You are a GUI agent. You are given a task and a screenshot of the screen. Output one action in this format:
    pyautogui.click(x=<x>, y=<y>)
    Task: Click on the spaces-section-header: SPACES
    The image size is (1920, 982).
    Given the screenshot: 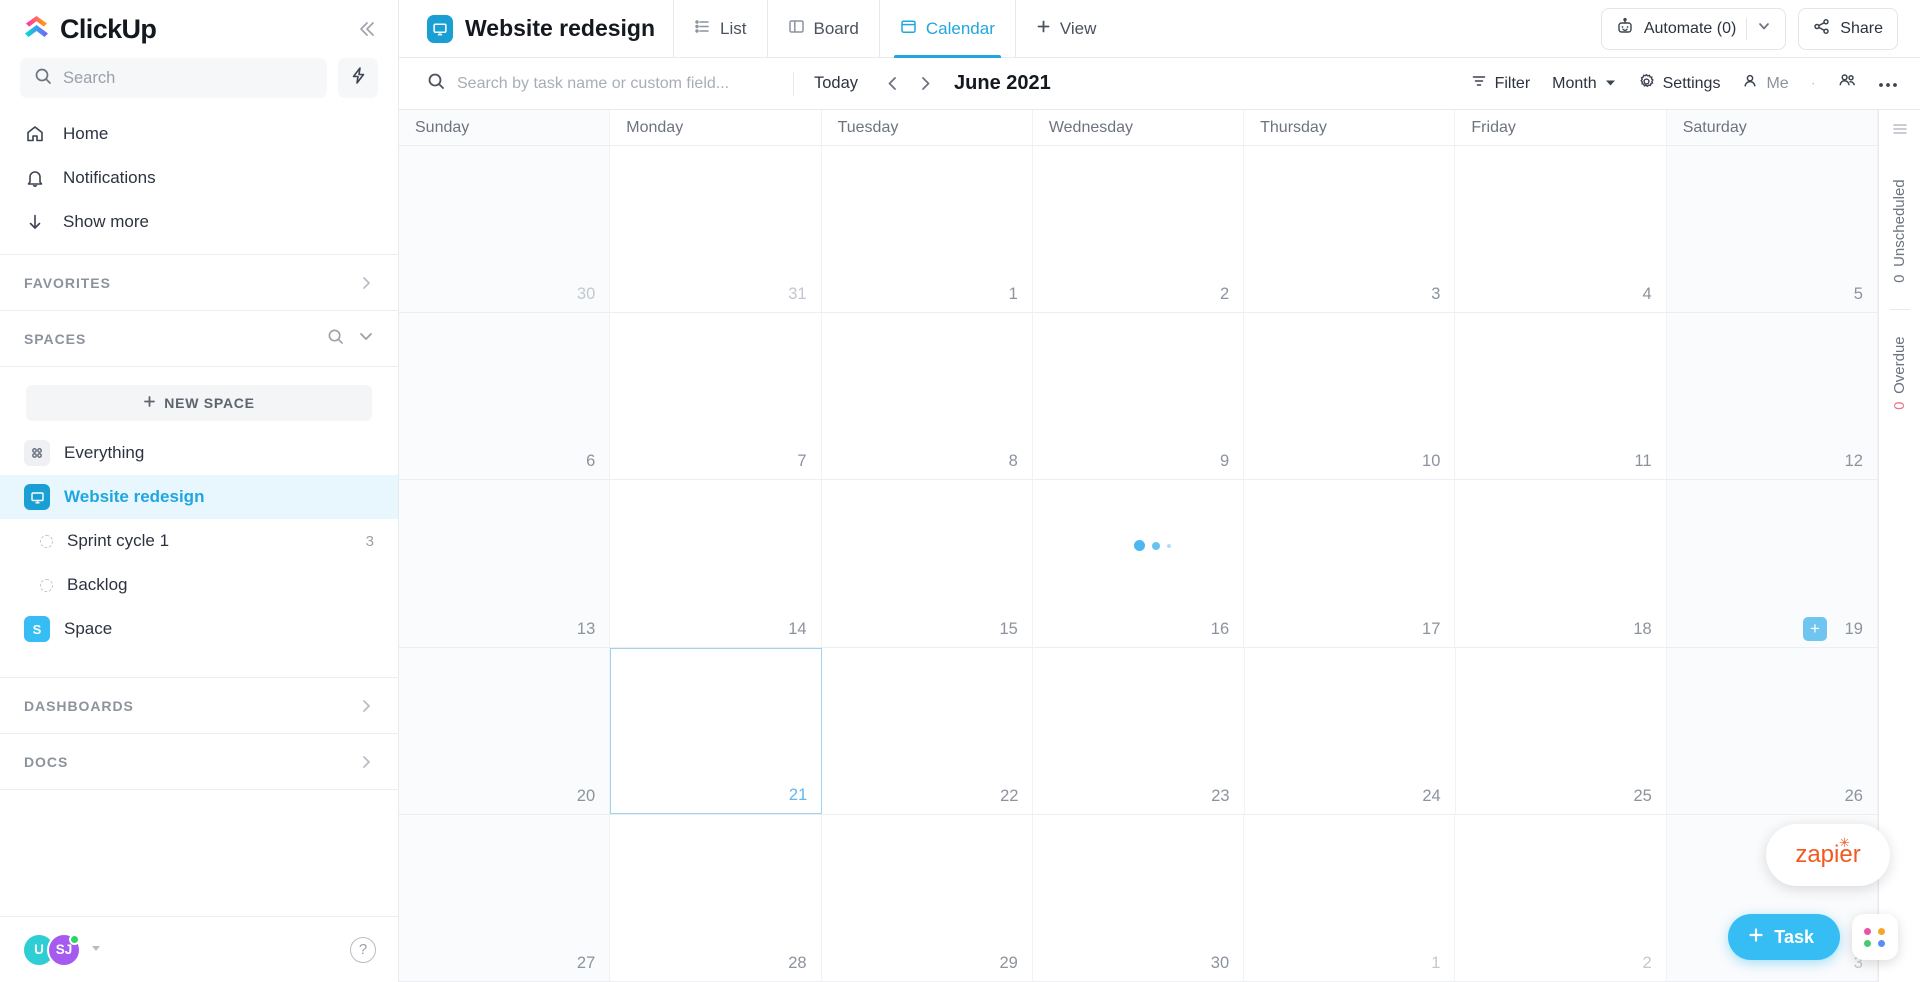 What is the action you would take?
    pyautogui.click(x=199, y=339)
    